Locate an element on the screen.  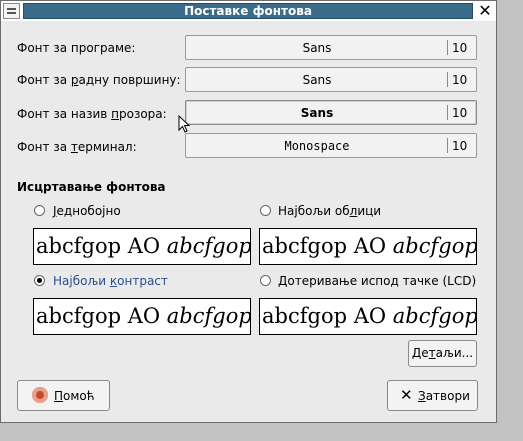
close-label: Затвори is located at coordinates (444, 396).